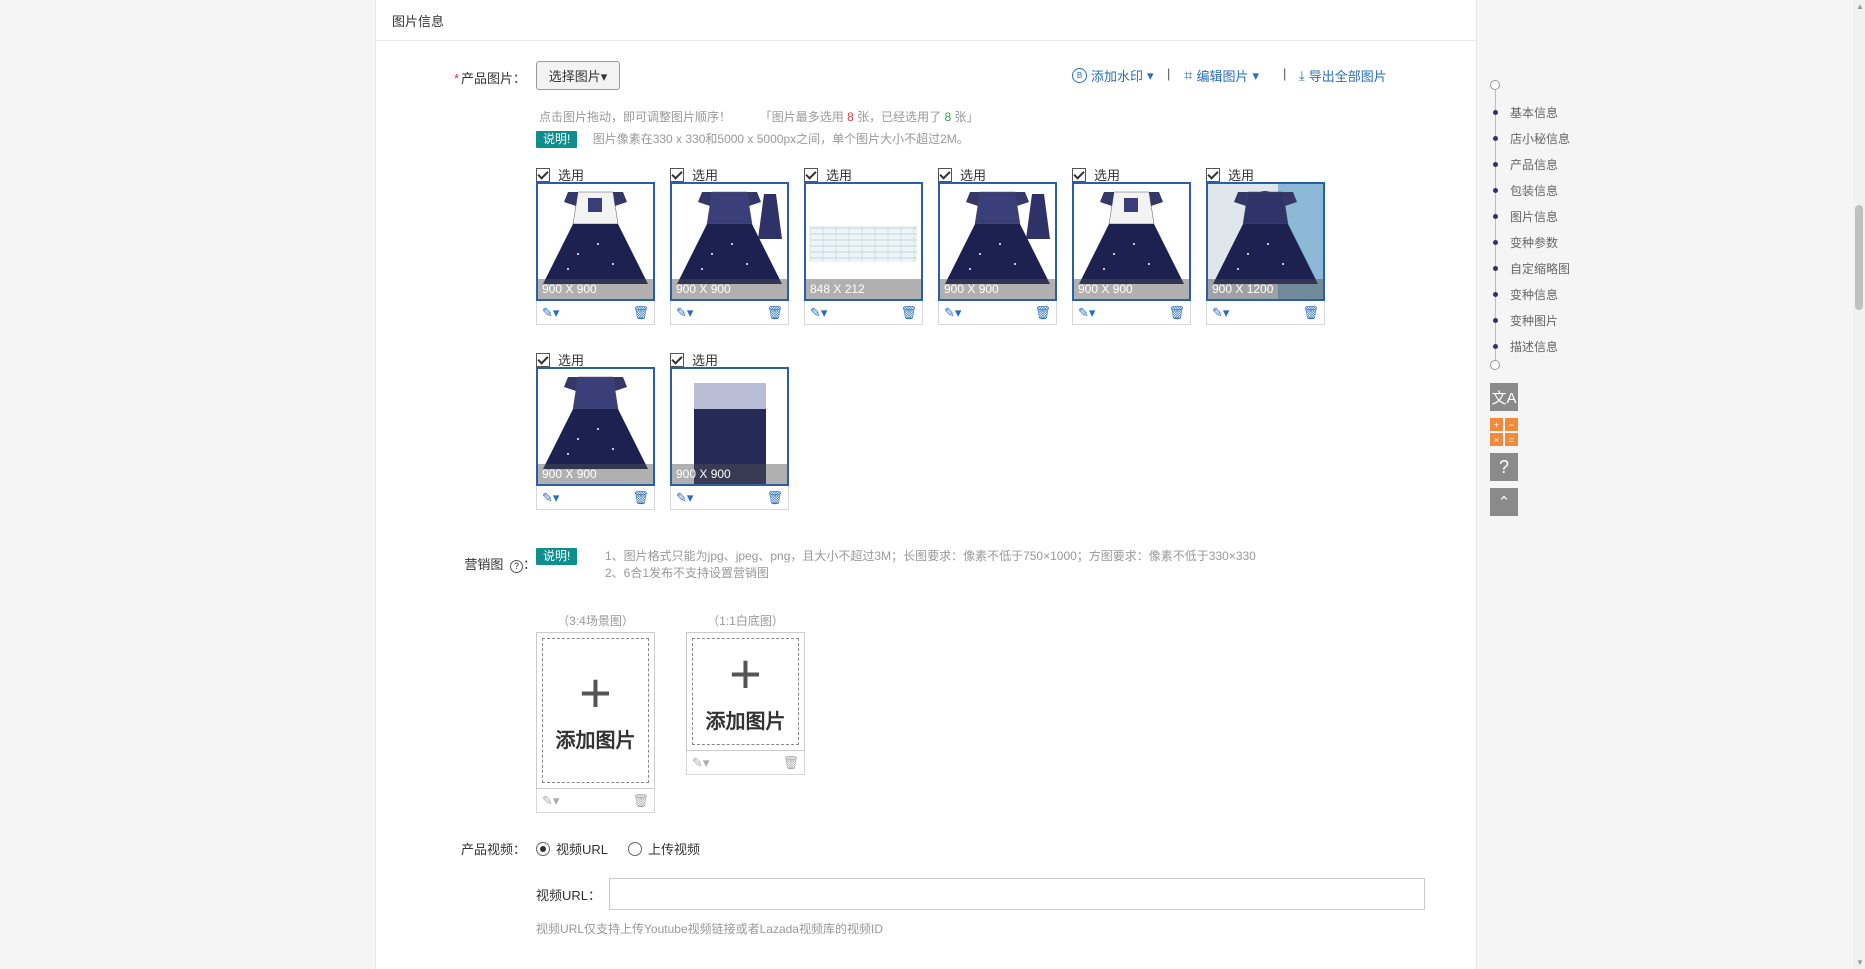 This screenshot has width=1865, height=969. I want to click on nav-item: 变种参数, so click(1524, 242).